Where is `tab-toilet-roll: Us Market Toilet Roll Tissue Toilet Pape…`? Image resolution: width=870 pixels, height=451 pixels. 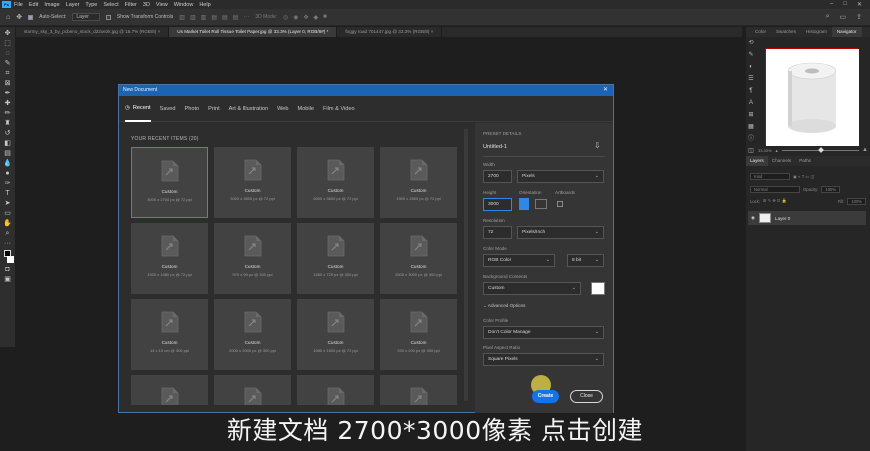
tab-toilet-roll: Us Market Toilet Roll Tissue Toilet Pape… is located at coordinates (253, 32).